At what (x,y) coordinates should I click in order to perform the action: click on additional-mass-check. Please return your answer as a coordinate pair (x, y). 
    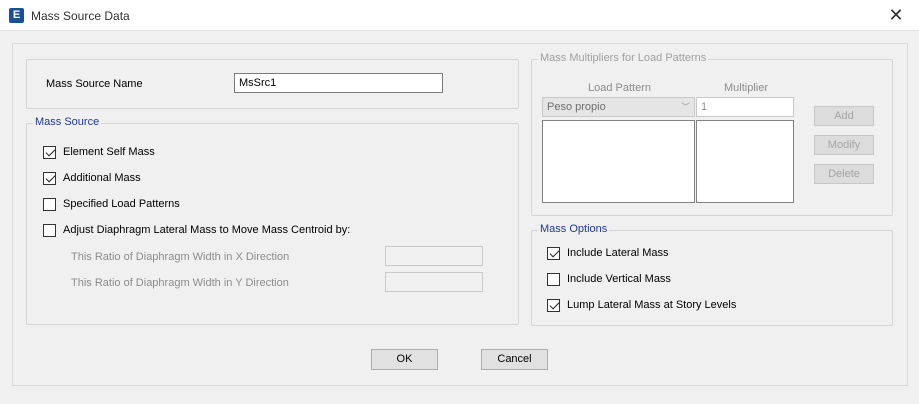
    Looking at the image, I should click on (49, 178).